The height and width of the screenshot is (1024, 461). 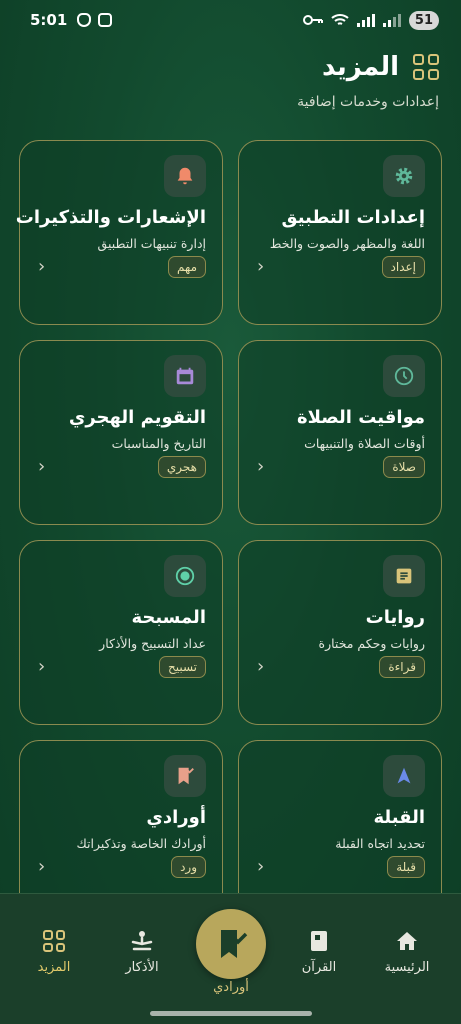 What do you see at coordinates (402, 667) in the screenshot?
I see `card-badge: قراءة` at bounding box center [402, 667].